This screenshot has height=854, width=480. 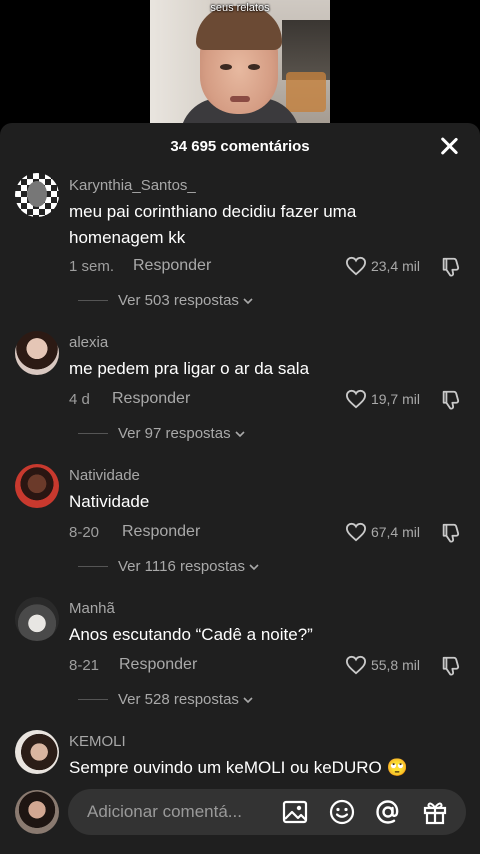 I want to click on emoji-icon, so click(x=342, y=812).